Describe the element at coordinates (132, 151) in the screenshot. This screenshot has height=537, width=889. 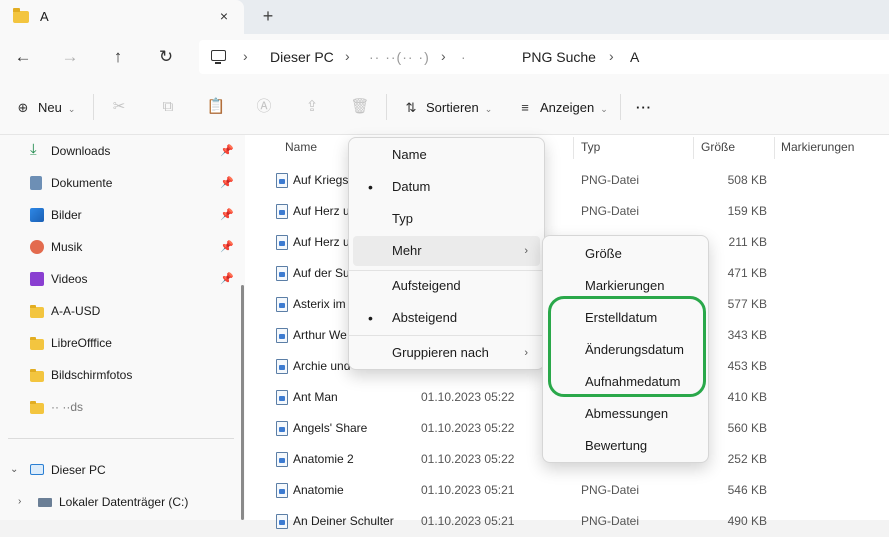
I see `sidebar-item-downloads: ⤓ Downloads 📌` at that location.